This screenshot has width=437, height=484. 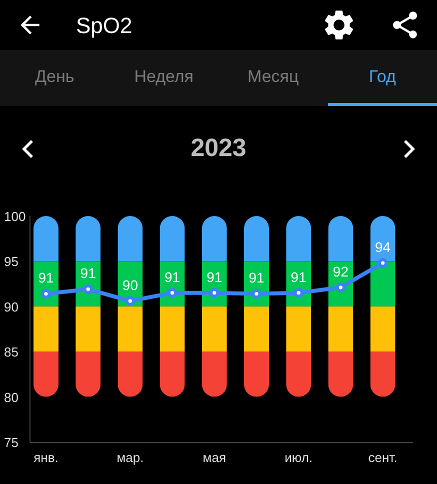 I want to click on x-tick-label: сент., so click(x=383, y=457).